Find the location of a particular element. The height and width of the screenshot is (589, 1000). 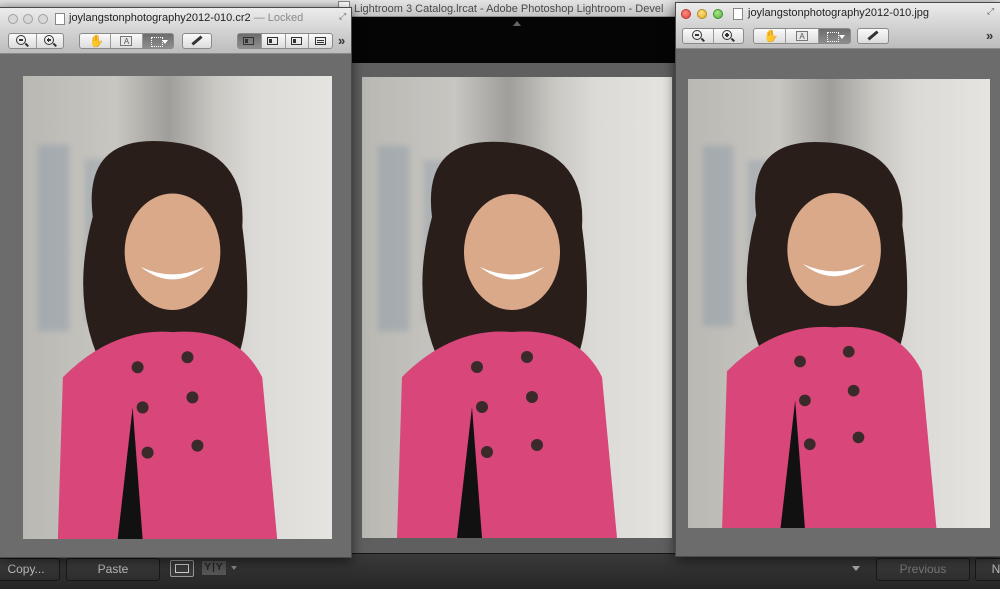

view-selector is located at coordinates (285, 41).